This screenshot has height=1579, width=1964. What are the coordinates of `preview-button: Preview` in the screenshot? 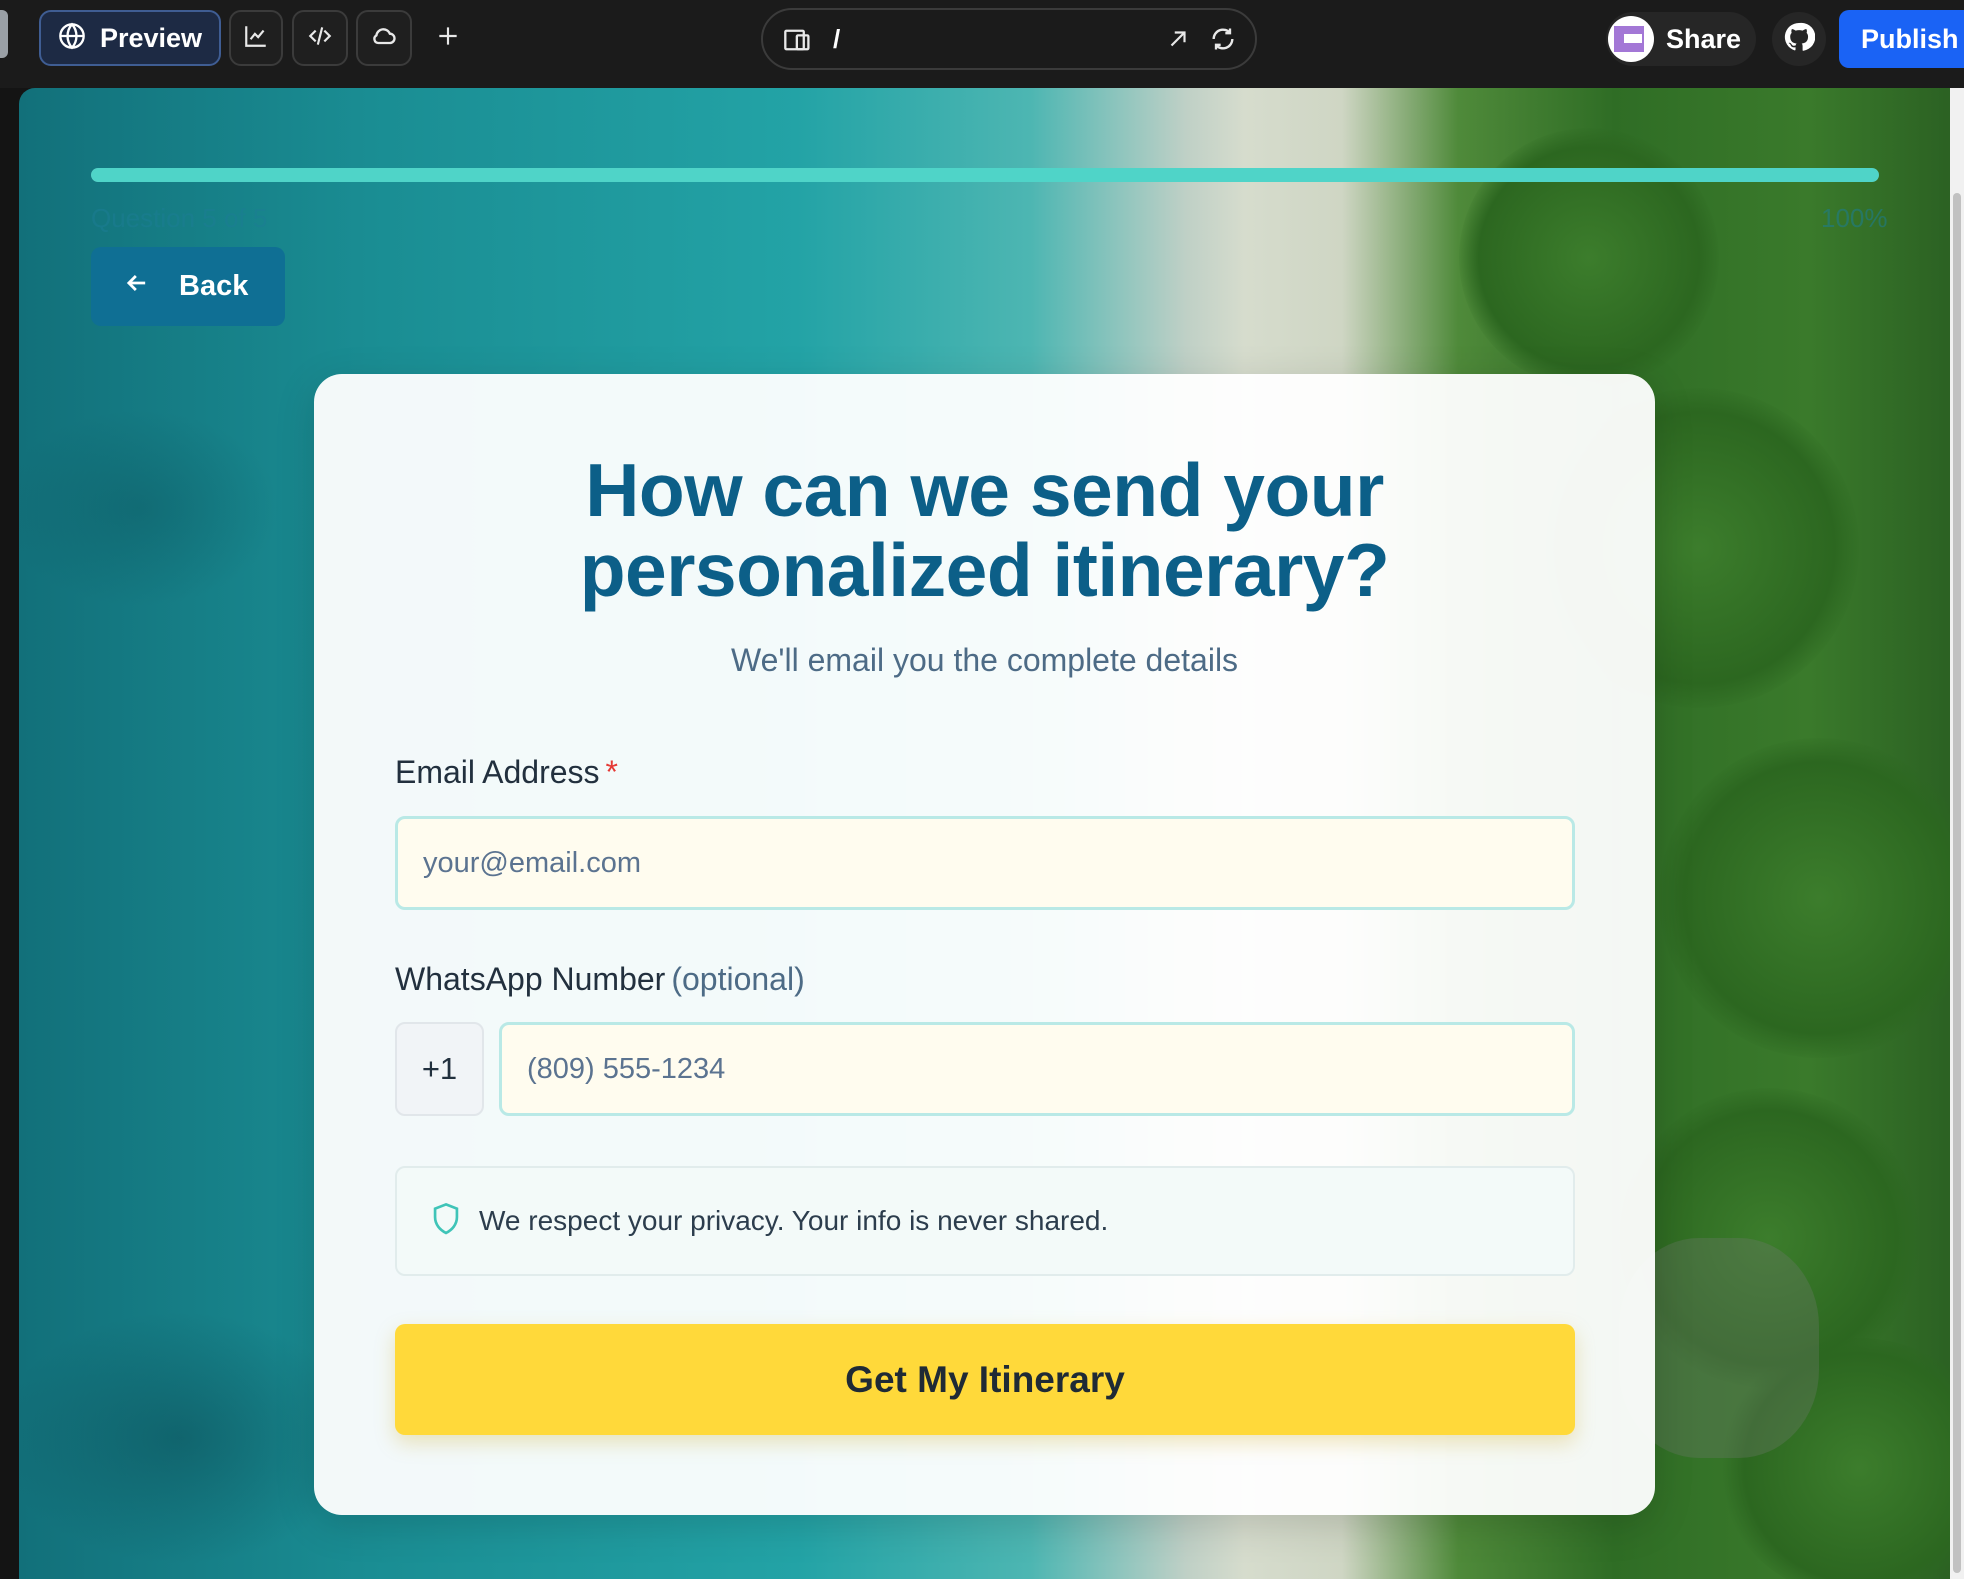 It's located at (130, 38).